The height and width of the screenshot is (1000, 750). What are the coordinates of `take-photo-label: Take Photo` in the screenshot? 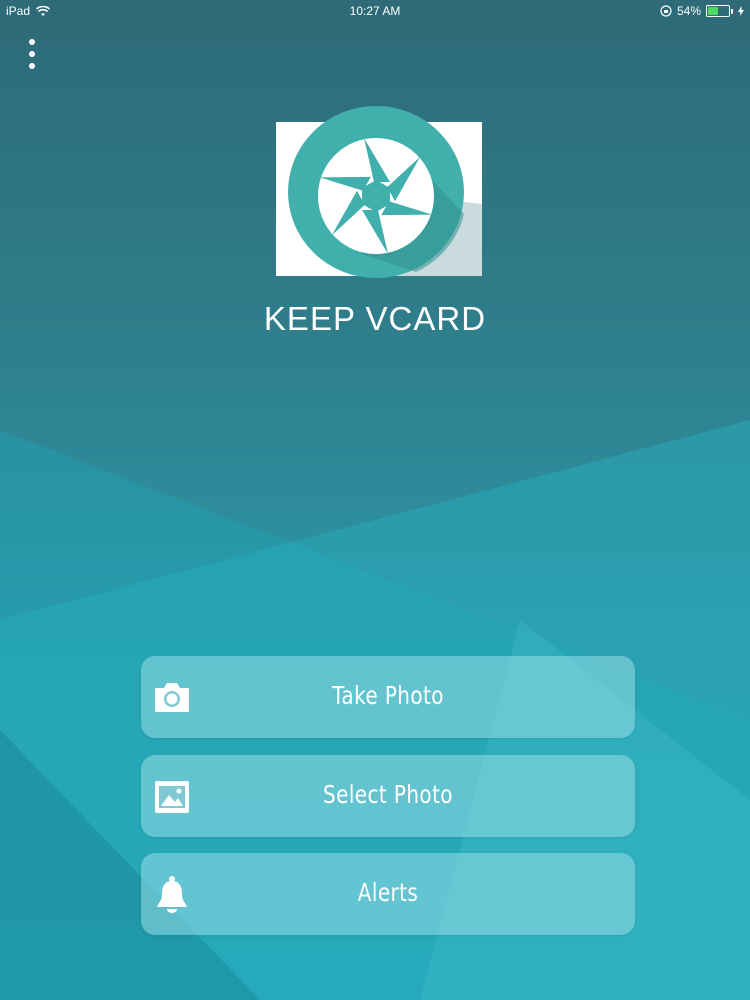 It's located at (388, 695).